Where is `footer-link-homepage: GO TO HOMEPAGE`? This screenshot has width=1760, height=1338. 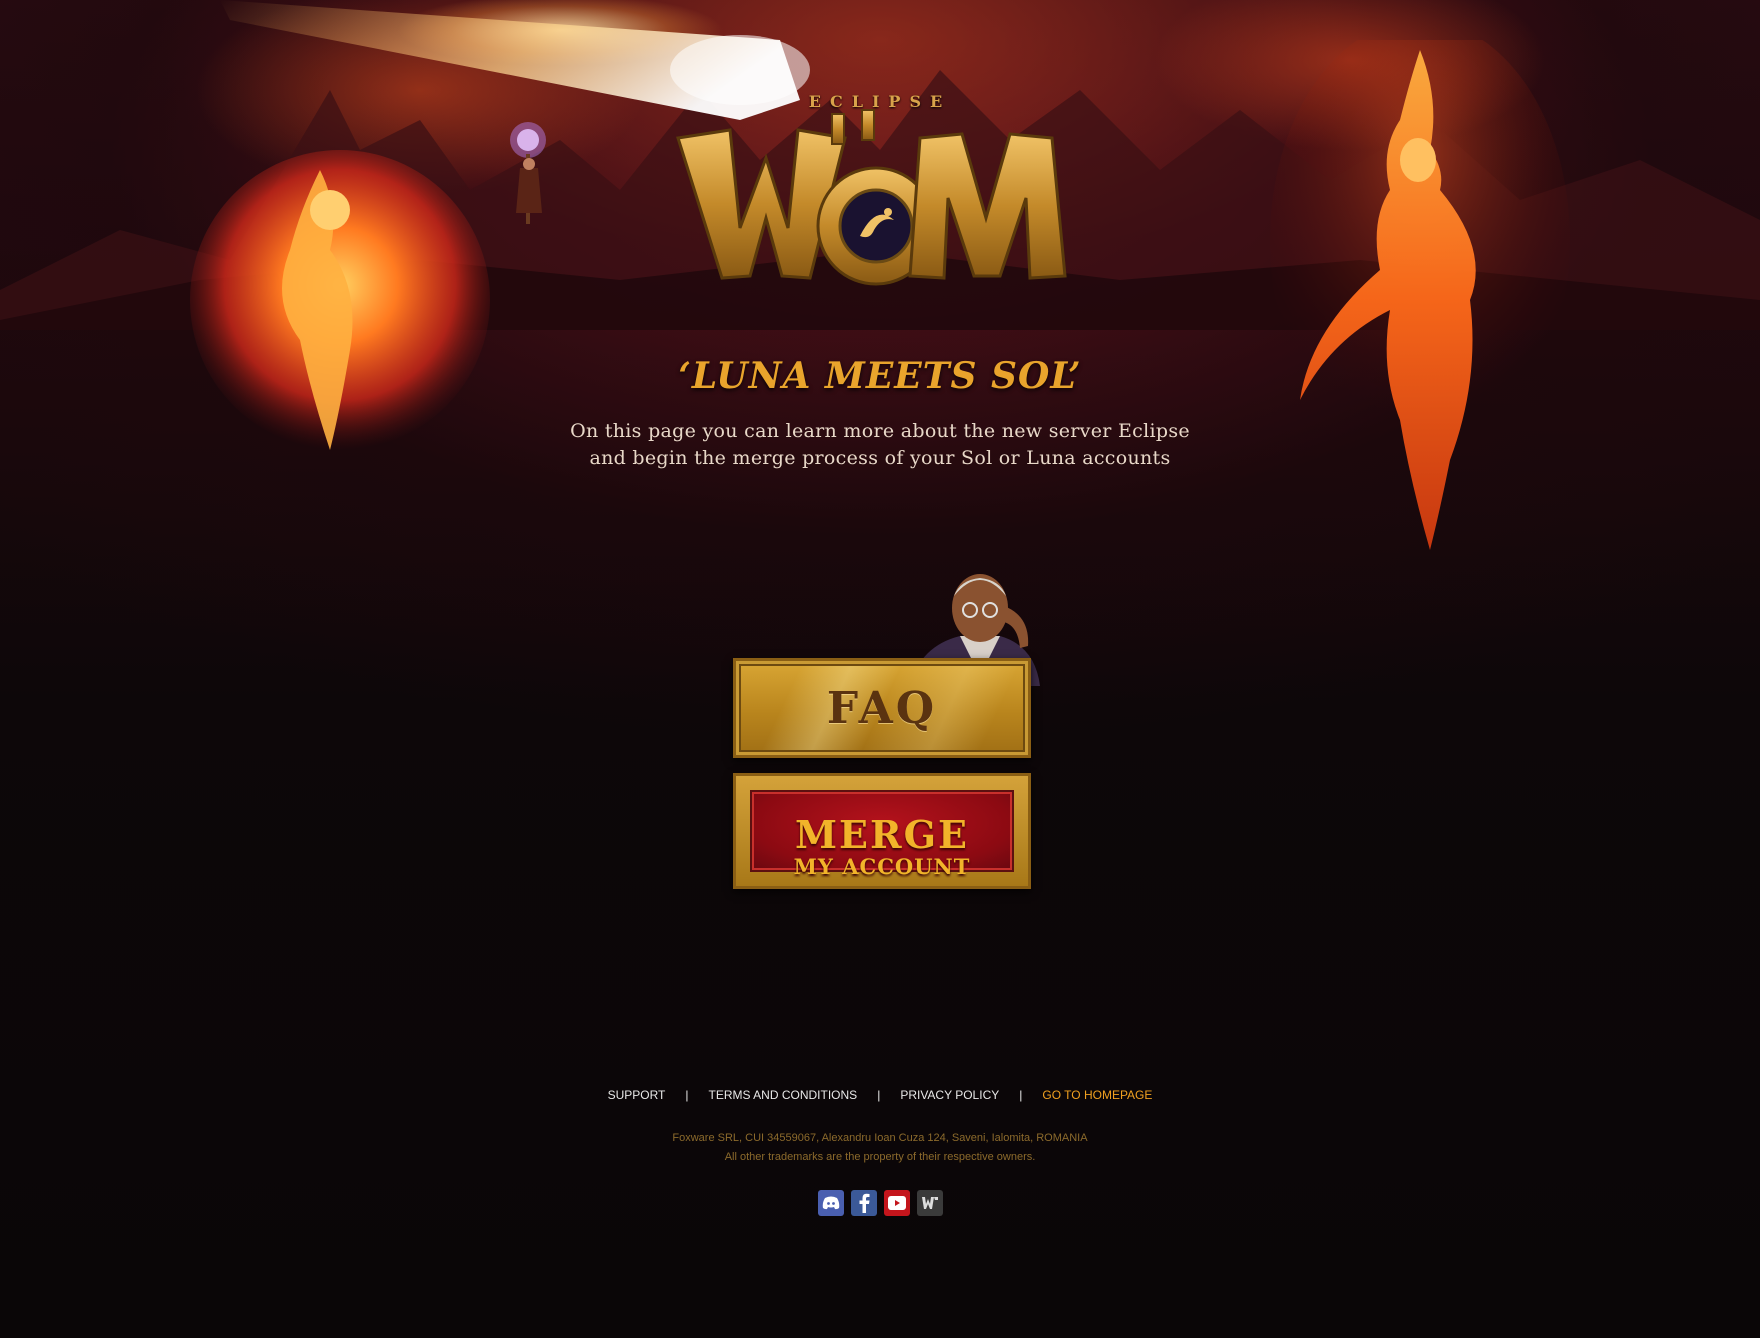
footer-link-homepage: GO TO HOMEPAGE is located at coordinates (1097, 1095).